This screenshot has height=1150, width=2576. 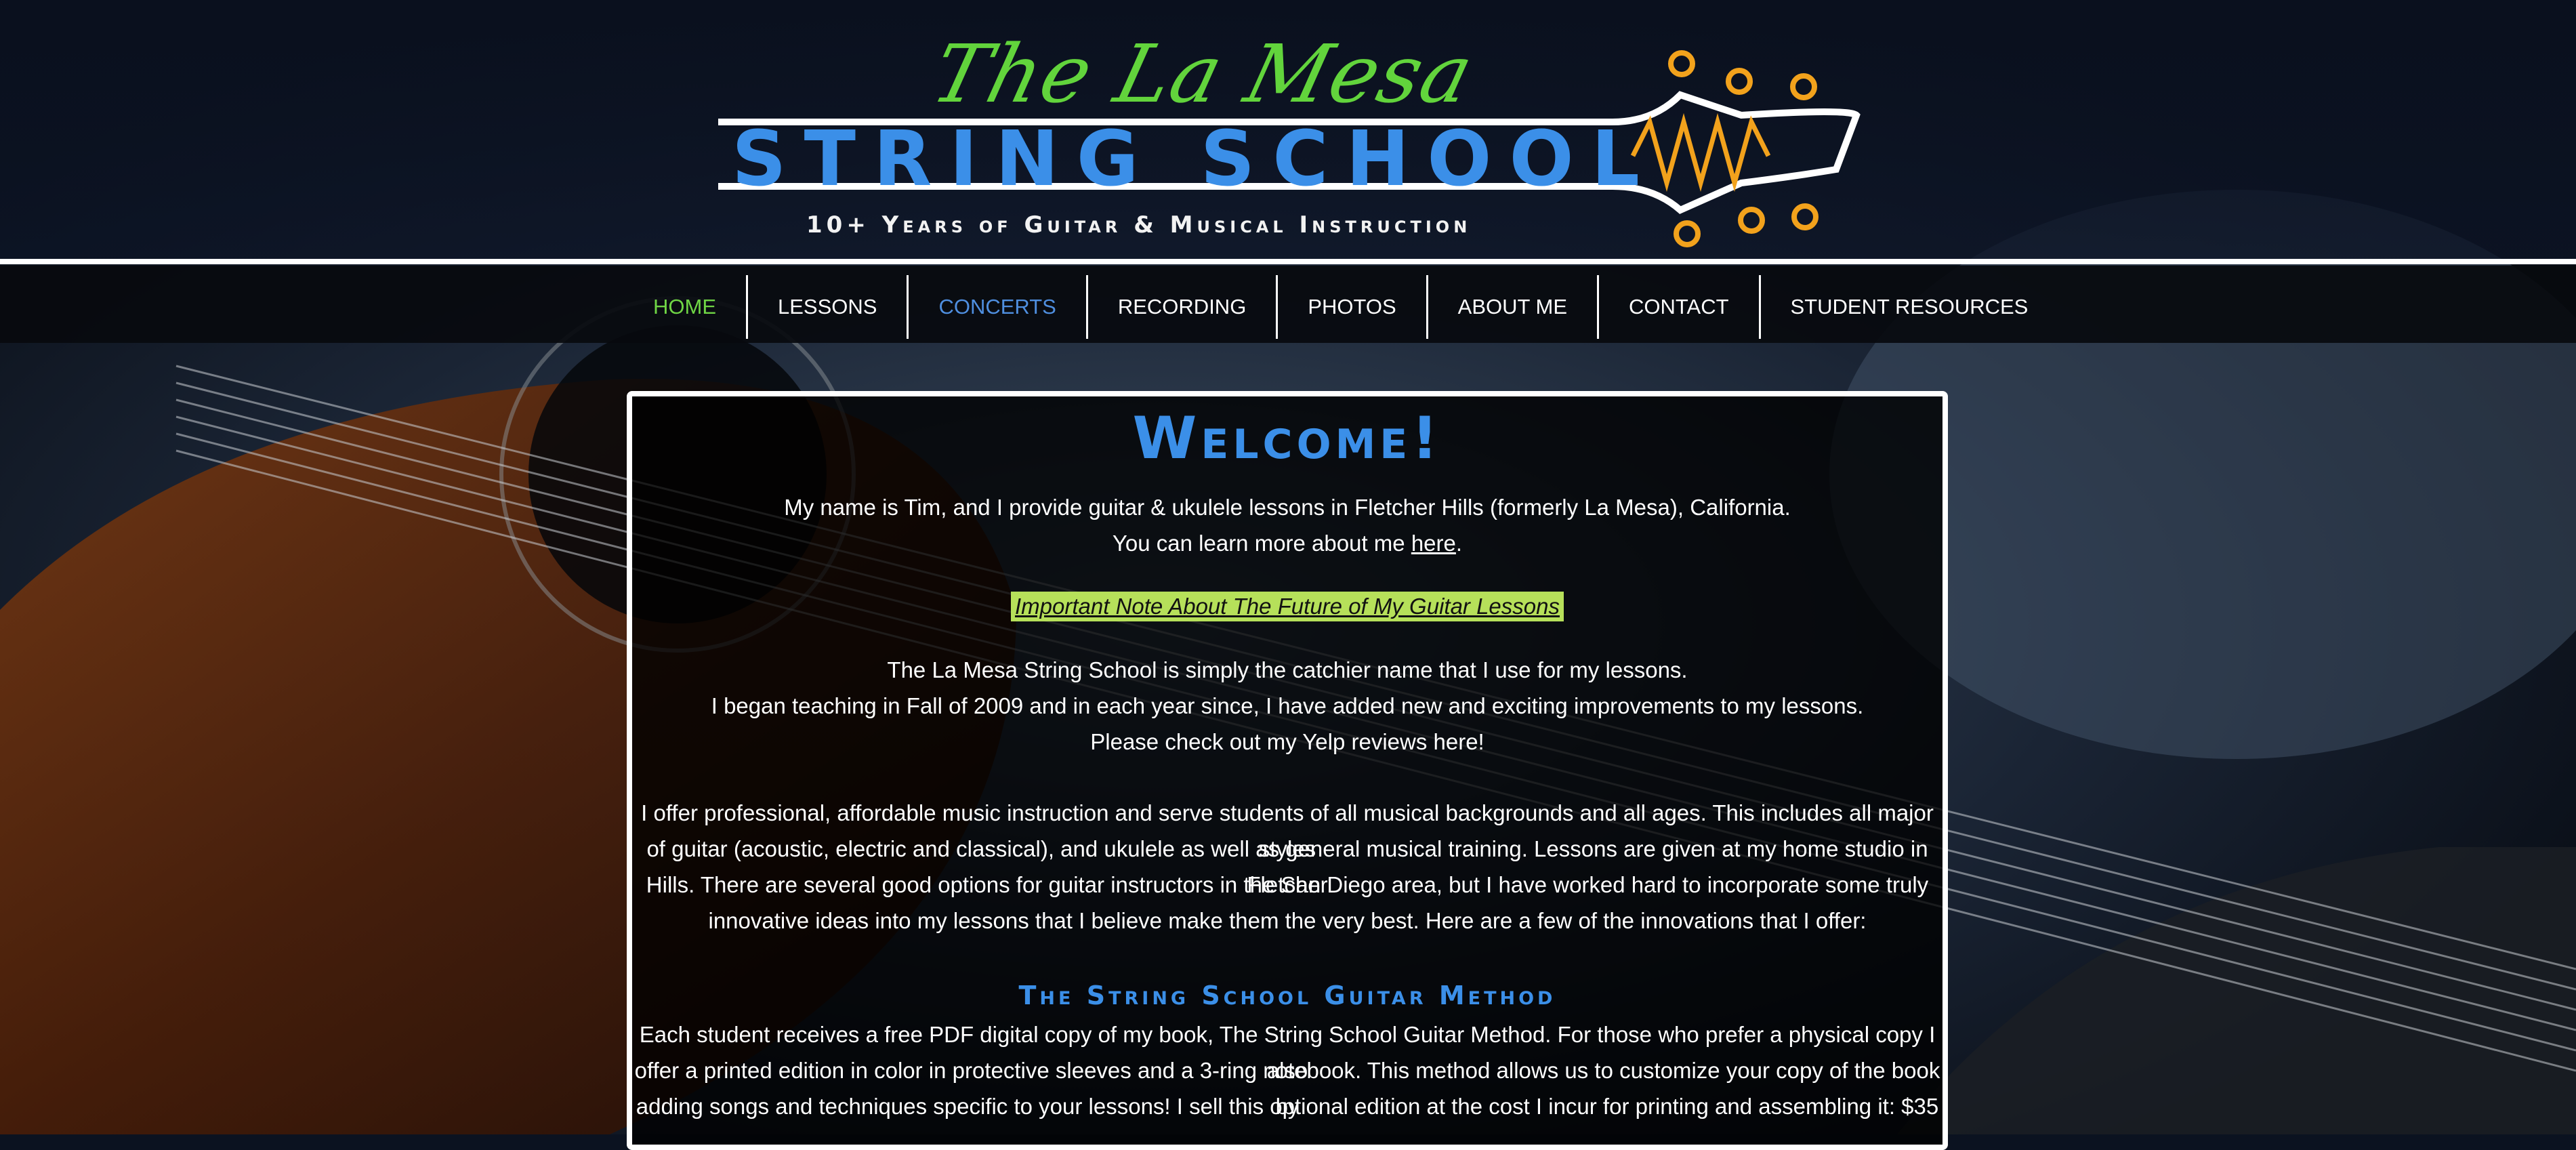 I want to click on intro-suffix: ., so click(x=1459, y=544).